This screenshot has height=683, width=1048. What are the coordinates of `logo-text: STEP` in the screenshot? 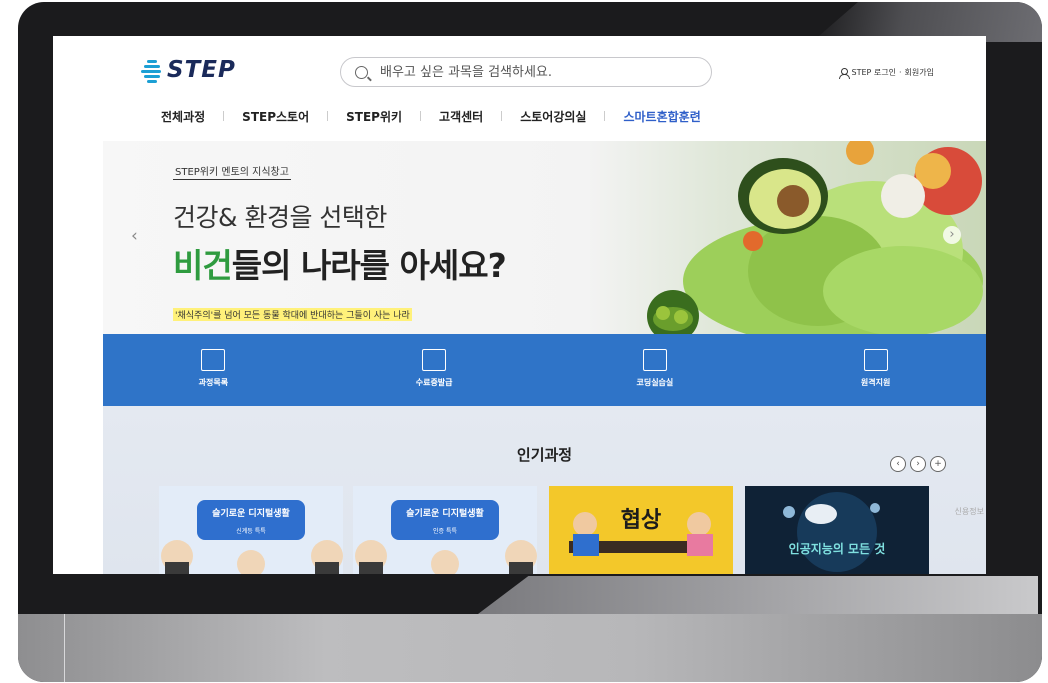 It's located at (201, 70).